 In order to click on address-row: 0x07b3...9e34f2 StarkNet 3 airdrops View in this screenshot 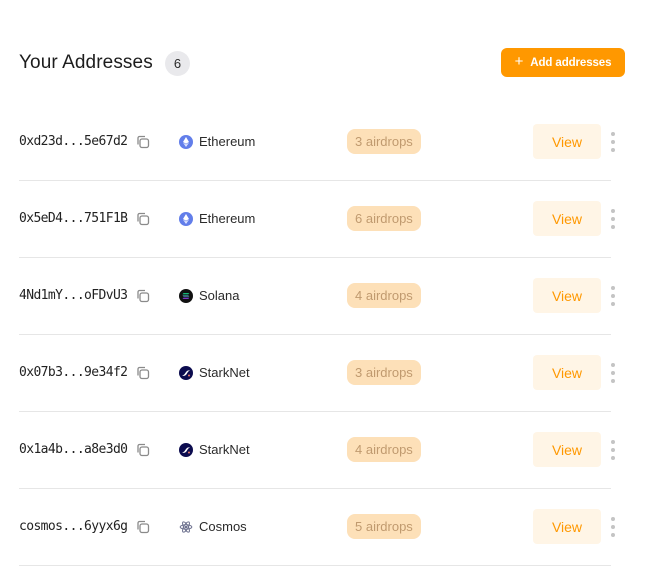, I will do `click(317, 373)`.